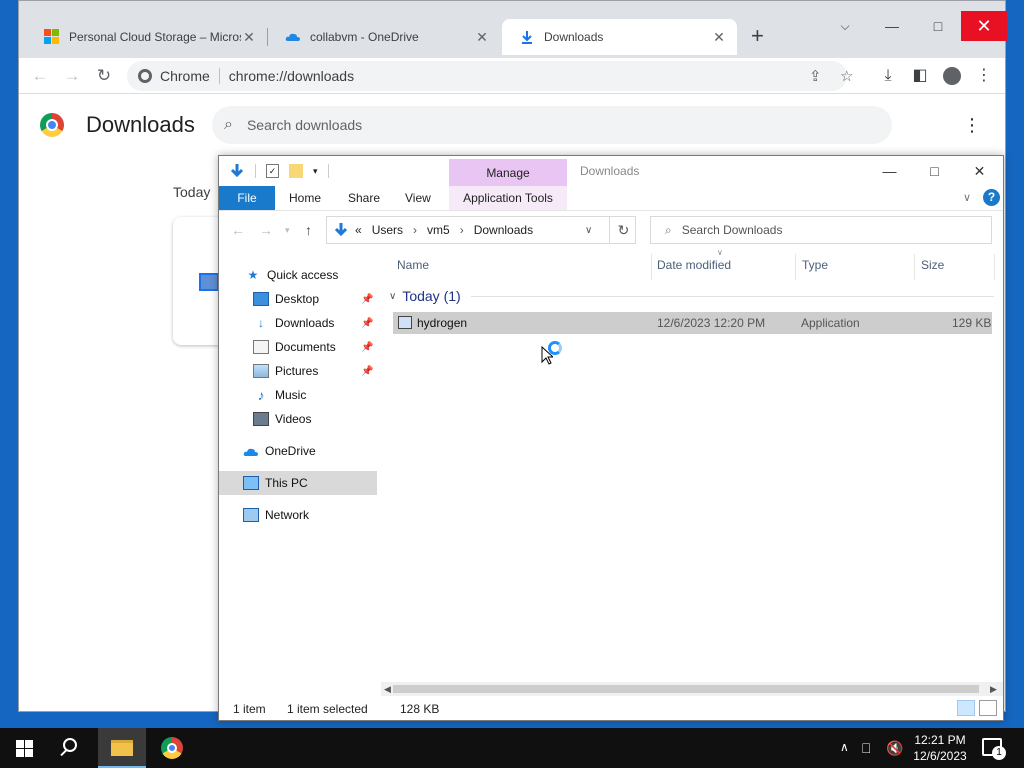  What do you see at coordinates (315, 171) in the screenshot?
I see `qat-dropdown-icon: ▾` at bounding box center [315, 171].